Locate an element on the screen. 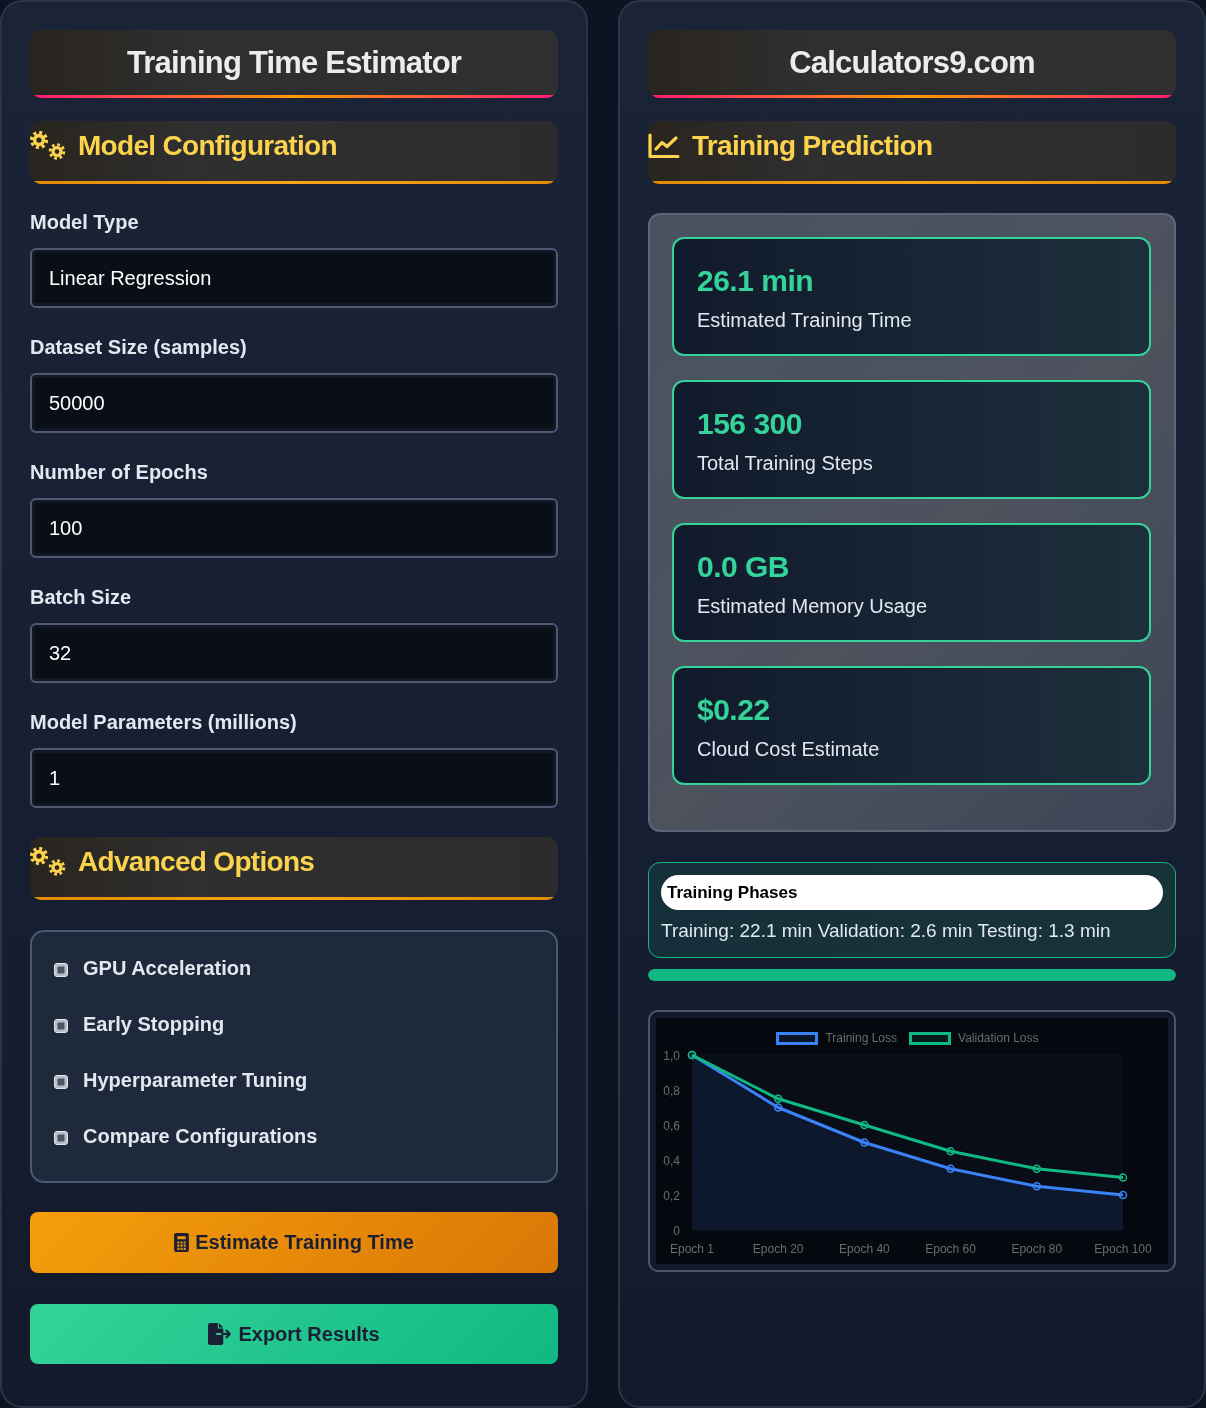  axis-label: Epoch 80 is located at coordinates (1037, 1249).